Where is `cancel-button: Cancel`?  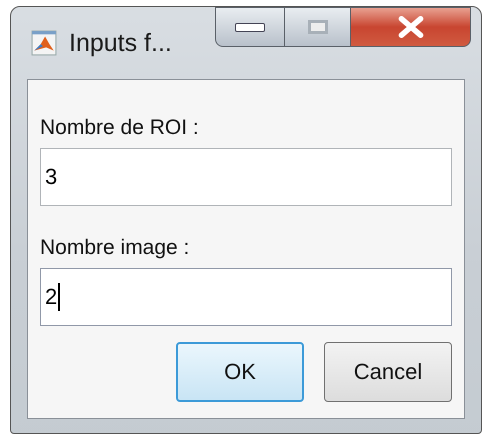 cancel-button: Cancel is located at coordinates (388, 372).